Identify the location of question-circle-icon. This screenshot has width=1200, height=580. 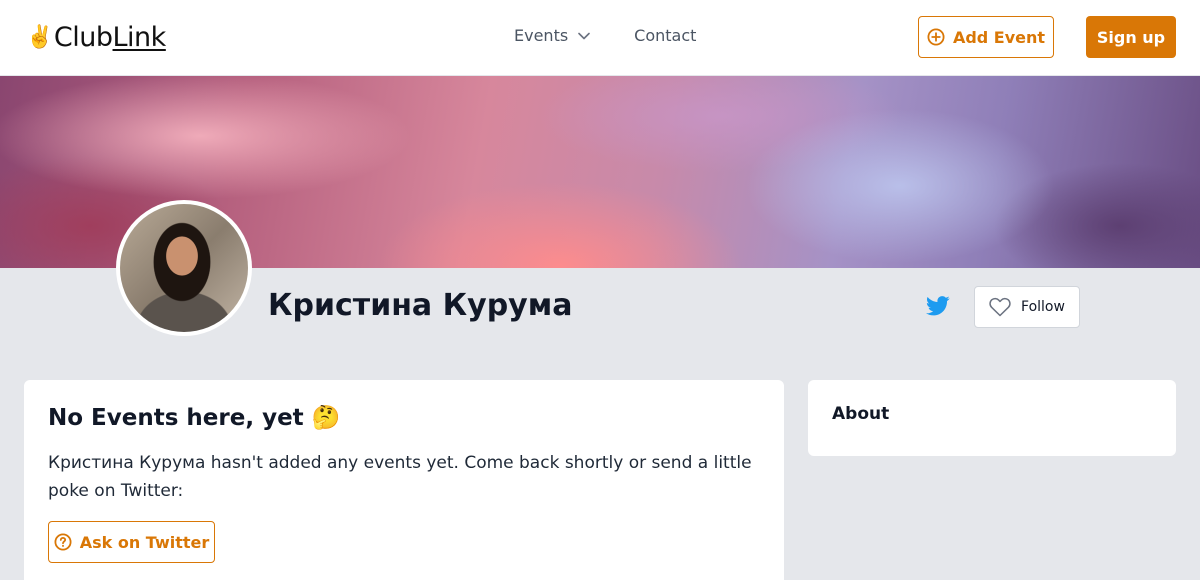
(63, 542).